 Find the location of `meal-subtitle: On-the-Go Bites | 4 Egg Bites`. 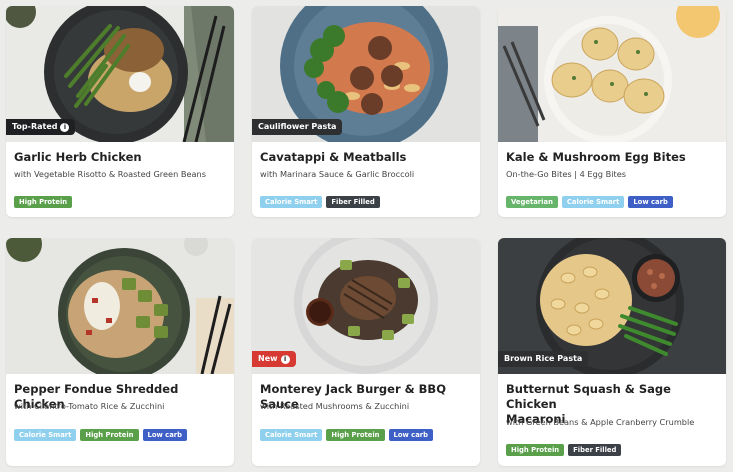

meal-subtitle: On-the-Go Bites | 4 Egg Bites is located at coordinates (566, 174).